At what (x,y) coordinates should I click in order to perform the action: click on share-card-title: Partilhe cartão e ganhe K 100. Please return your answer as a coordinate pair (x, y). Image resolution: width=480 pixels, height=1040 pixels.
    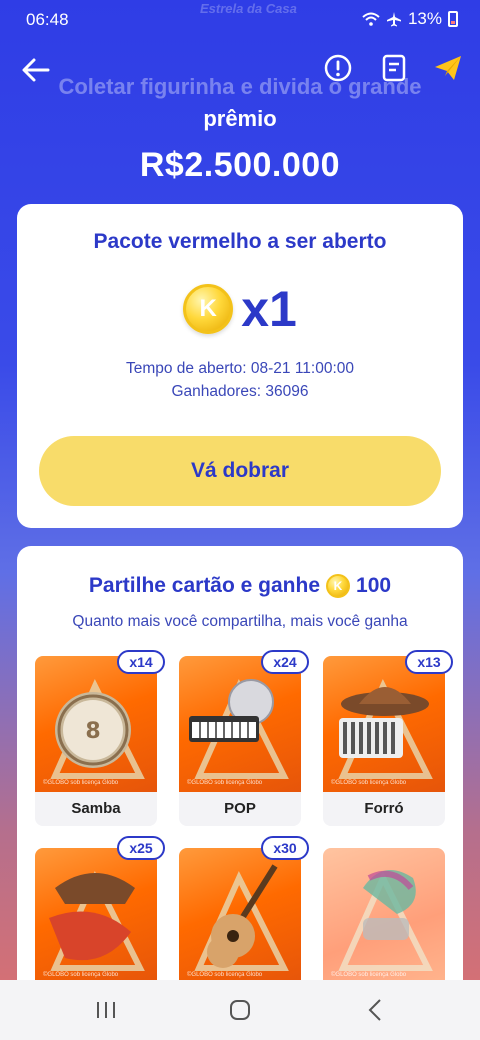
    Looking at the image, I should click on (240, 586).